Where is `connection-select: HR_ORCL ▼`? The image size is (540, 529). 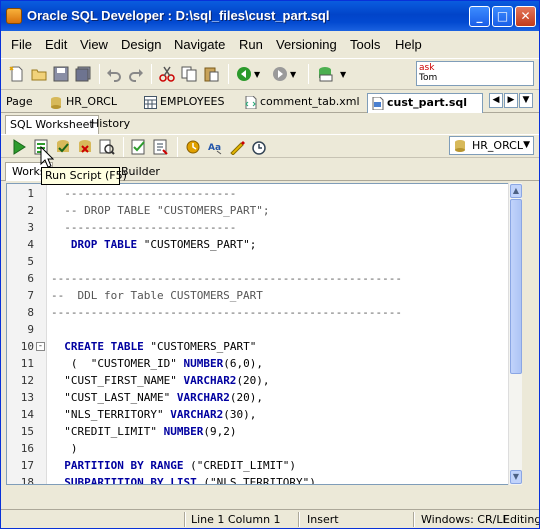 connection-select: HR_ORCL ▼ is located at coordinates (491, 145).